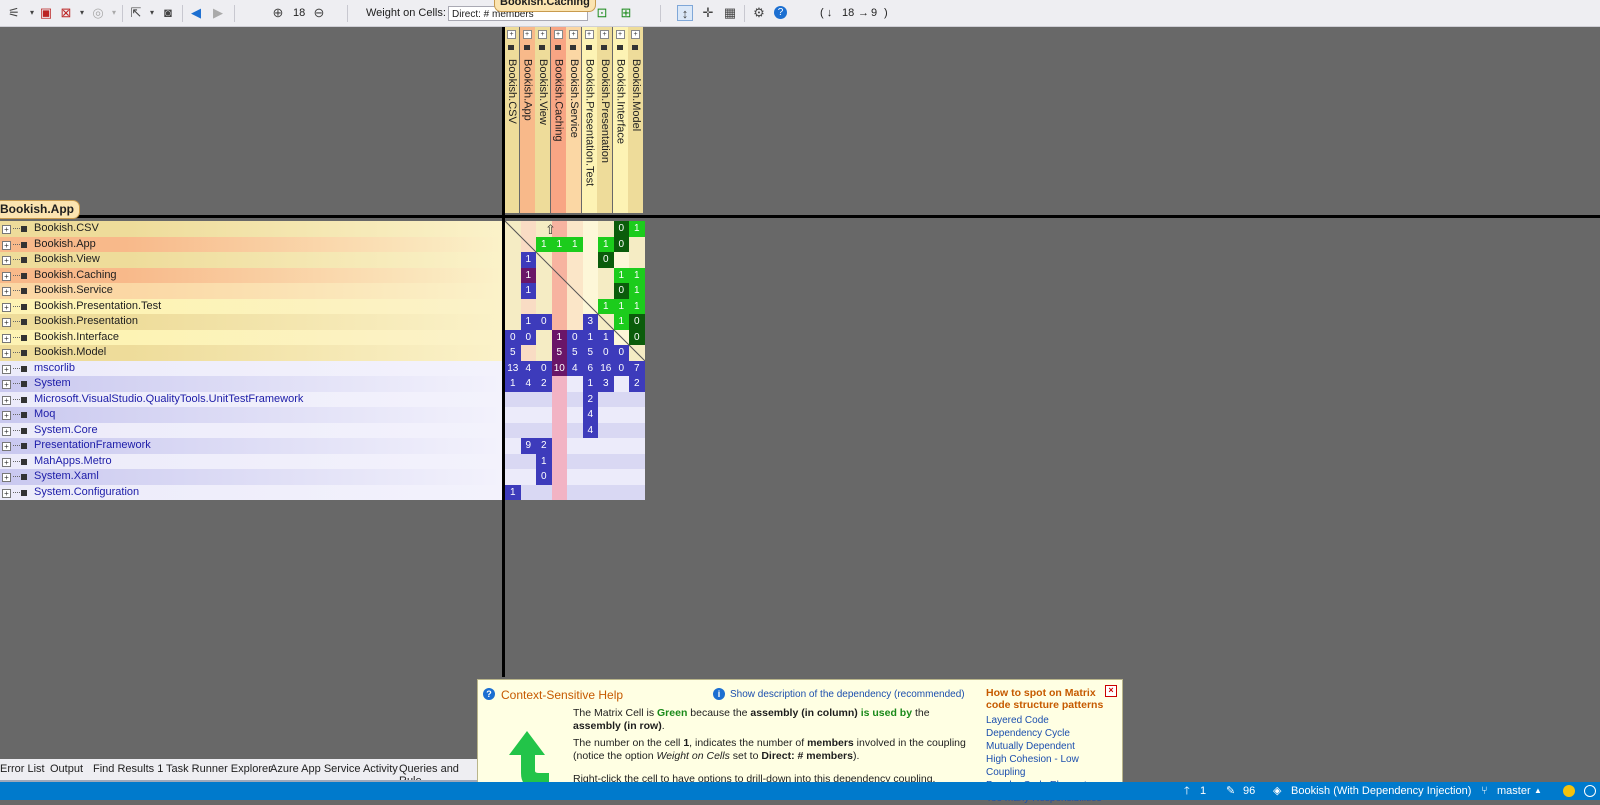 The image size is (1600, 805). I want to click on tree-row: + Bookish.CSV, so click(251, 229).